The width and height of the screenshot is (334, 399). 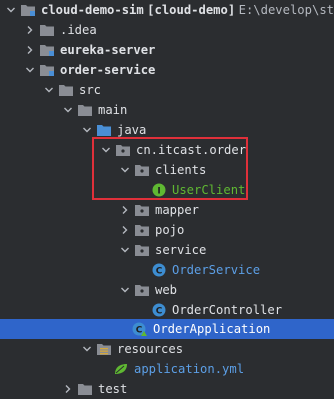 I want to click on tree-label-resources: resources, so click(x=150, y=349).